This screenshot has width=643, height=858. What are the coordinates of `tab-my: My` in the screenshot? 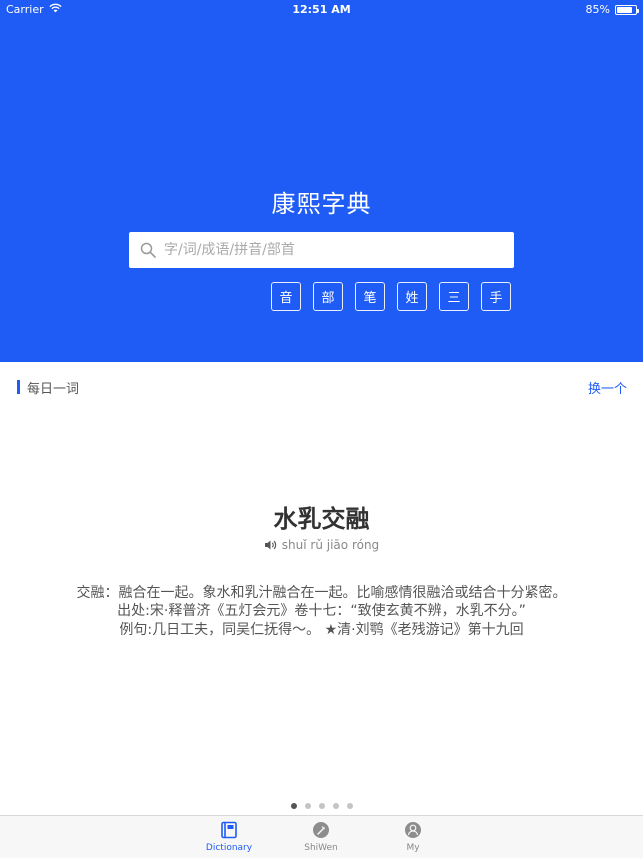 It's located at (413, 837).